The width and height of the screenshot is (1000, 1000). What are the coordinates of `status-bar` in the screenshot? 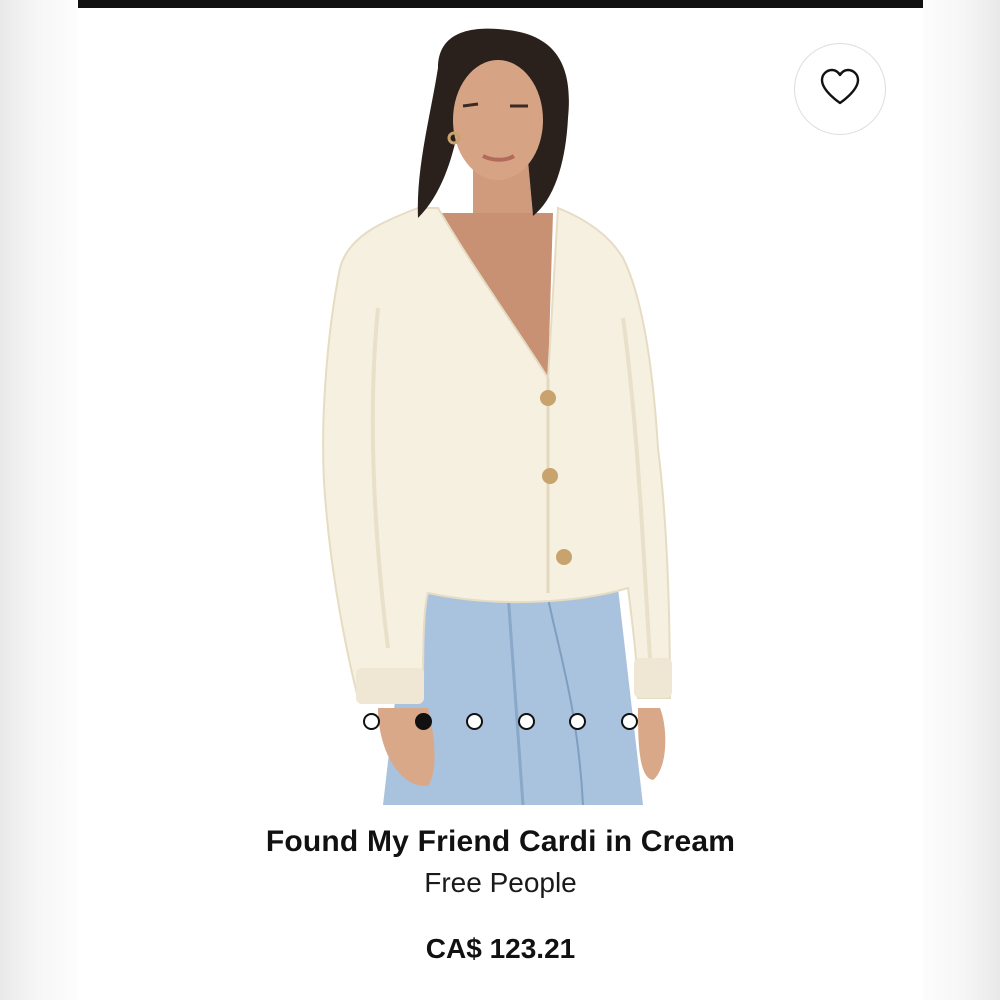 It's located at (500, 4).